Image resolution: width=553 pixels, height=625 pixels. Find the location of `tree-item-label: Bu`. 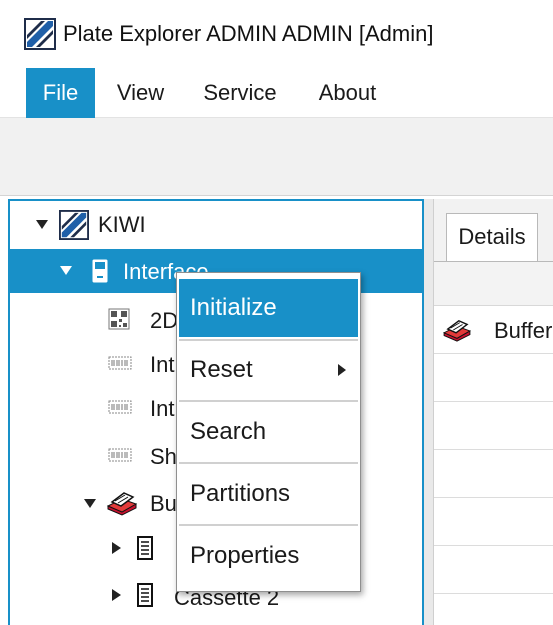

tree-item-label: Bu is located at coordinates (163, 503).